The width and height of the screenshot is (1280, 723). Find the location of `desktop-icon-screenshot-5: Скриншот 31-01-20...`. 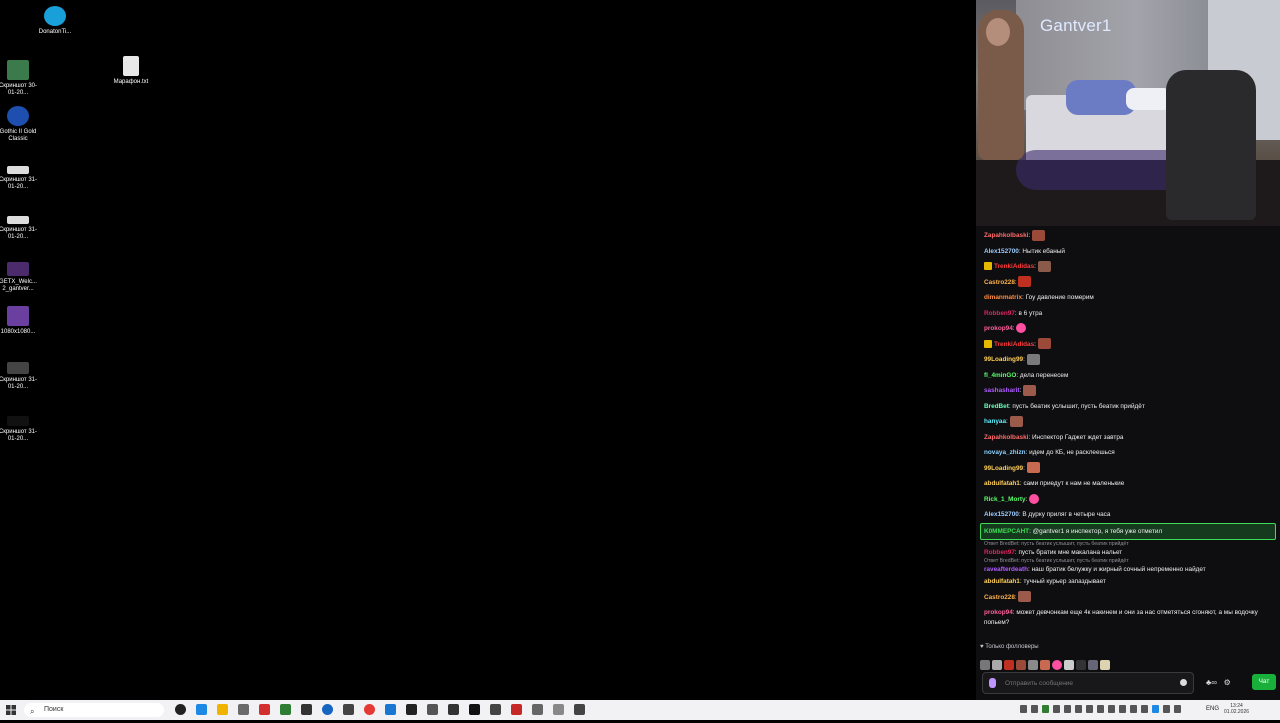

desktop-icon-screenshot-5: Скриншот 31-01-20... is located at coordinates (19, 429).